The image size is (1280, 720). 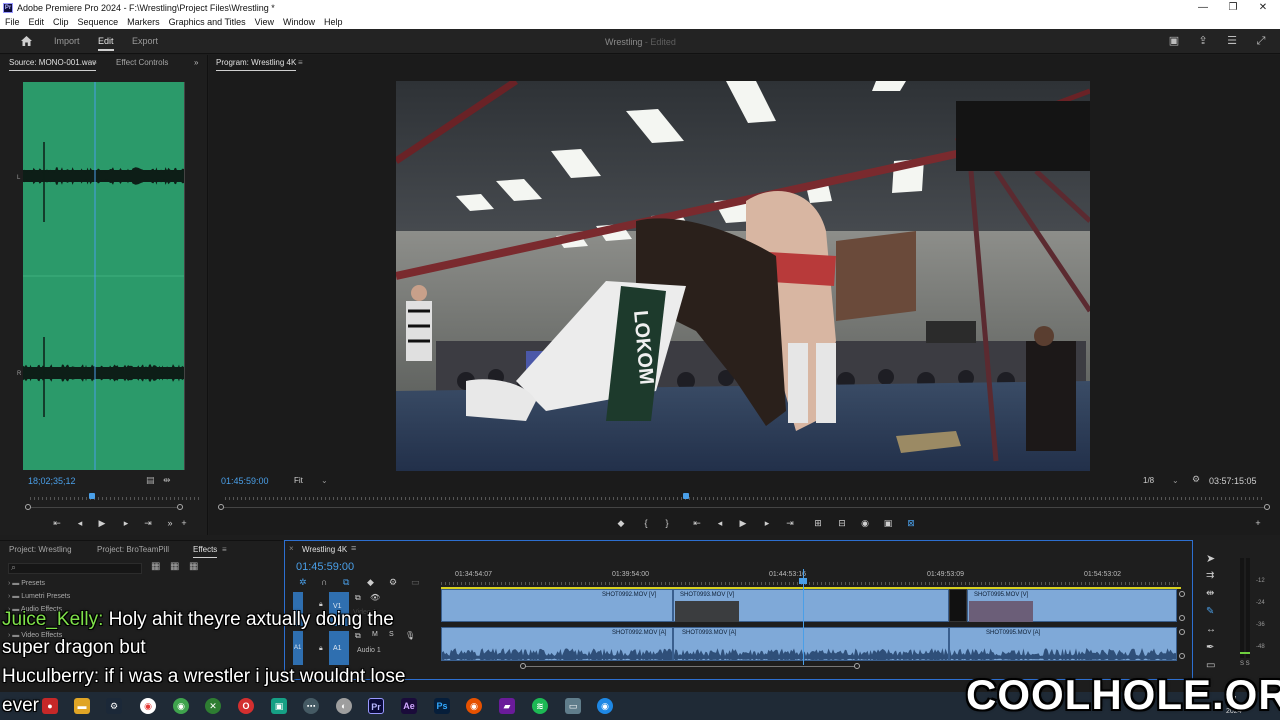 I want to click on play-icon: ▶, so click(x=743, y=523).